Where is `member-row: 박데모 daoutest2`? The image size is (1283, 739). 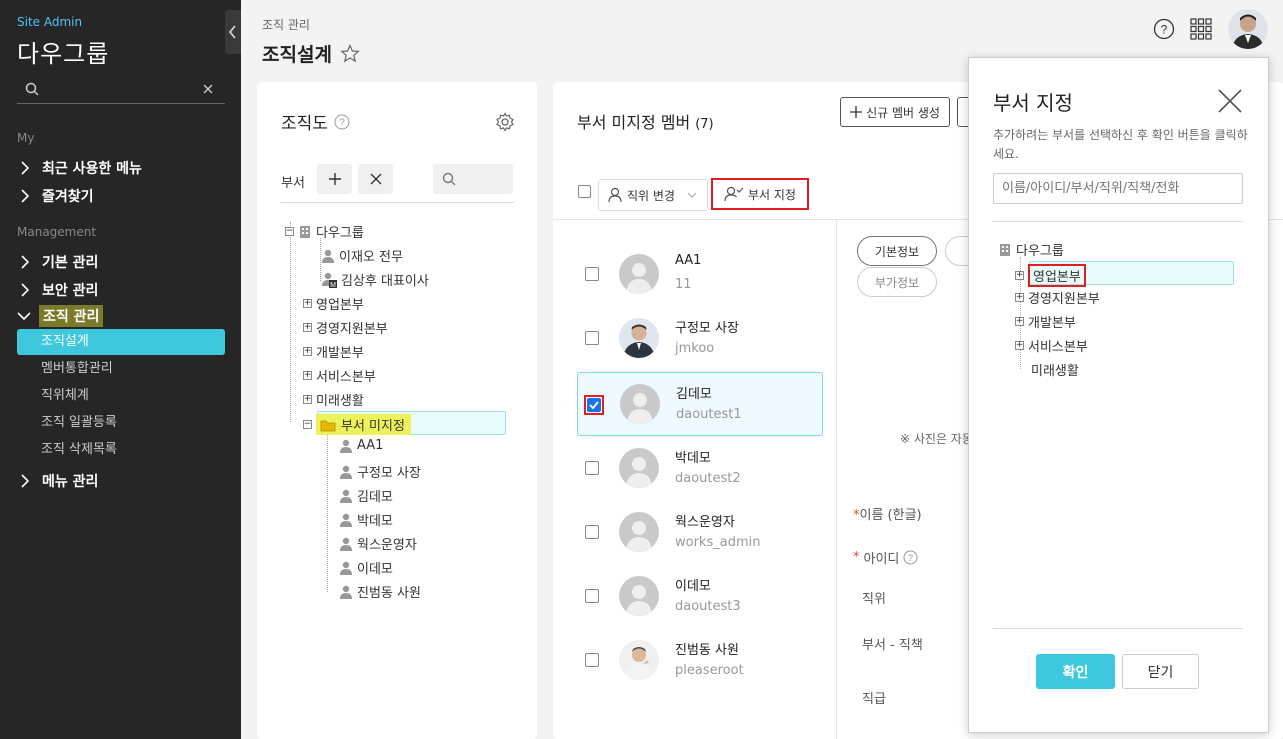 member-row: 박데모 daoutest2 is located at coordinates (700, 469).